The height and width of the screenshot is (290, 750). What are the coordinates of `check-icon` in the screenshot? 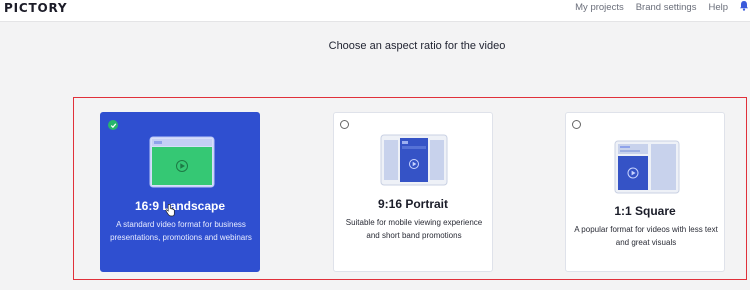 It's located at (113, 125).